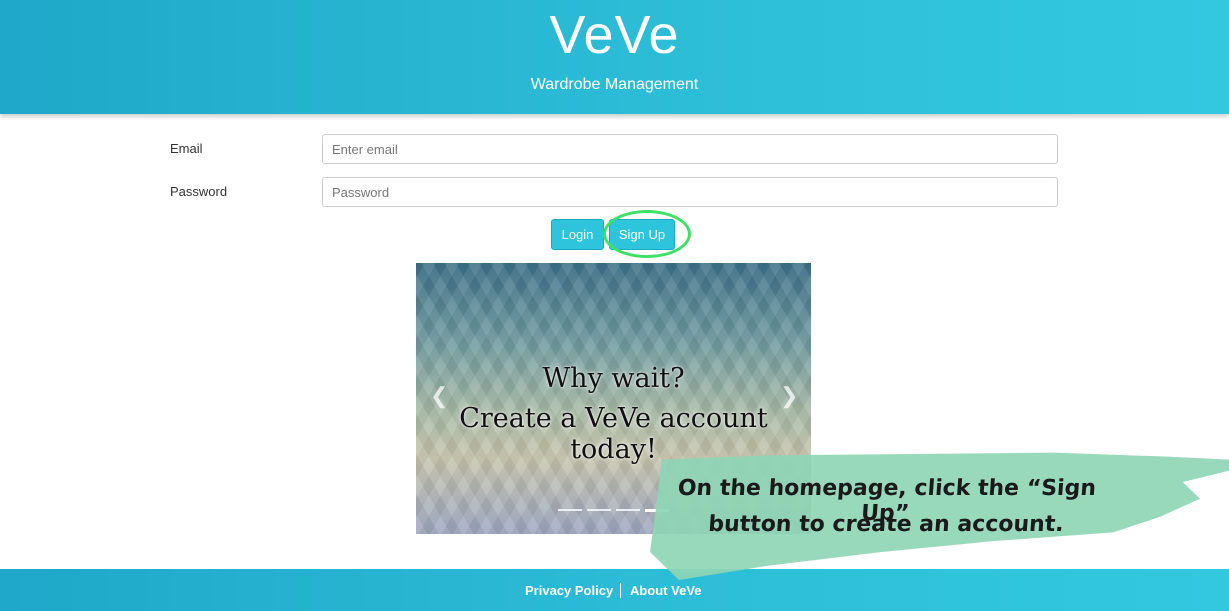 The image size is (1229, 611). What do you see at coordinates (647, 234) in the screenshot?
I see `highlight-circle` at bounding box center [647, 234].